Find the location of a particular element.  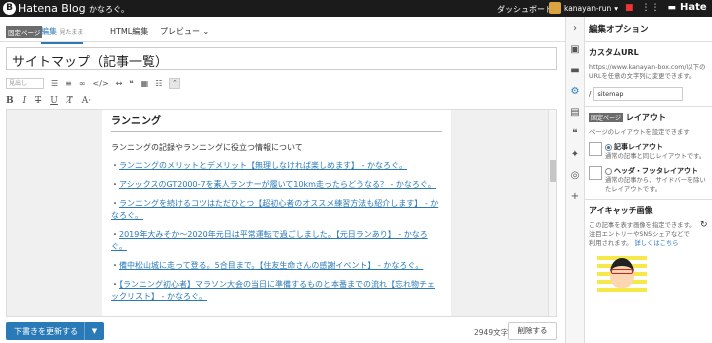

bookmark-icon: ■ is located at coordinates (629, 8).